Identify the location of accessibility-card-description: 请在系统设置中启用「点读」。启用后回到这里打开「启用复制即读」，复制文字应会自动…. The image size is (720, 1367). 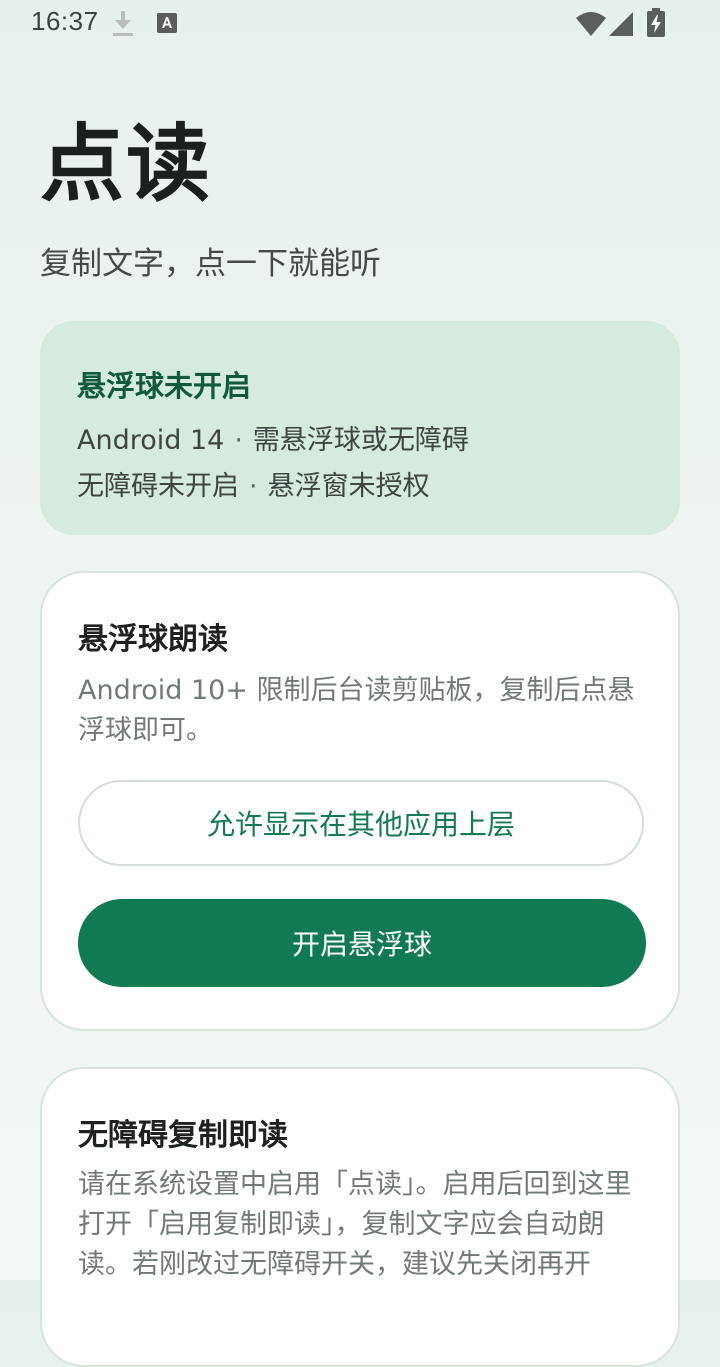
(355, 1224).